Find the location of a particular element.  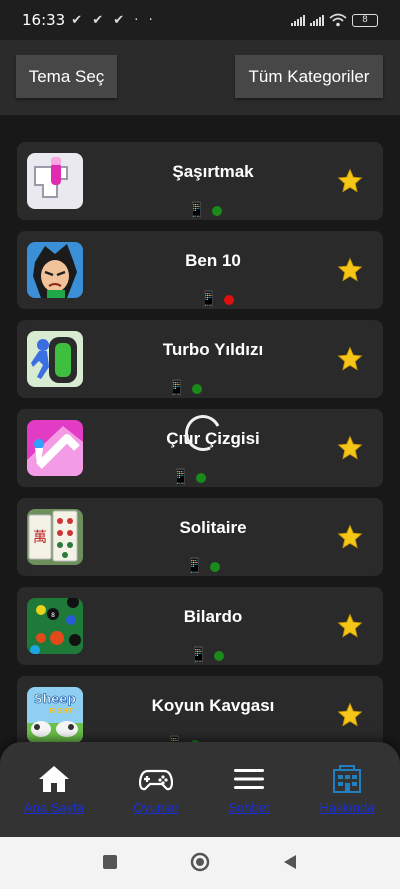

nav-label: Sohbet is located at coordinates (248, 807).